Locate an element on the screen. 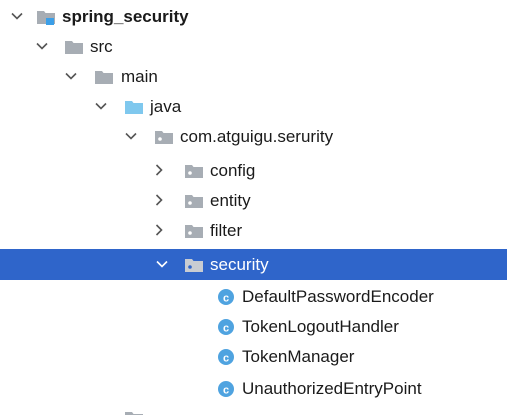 The image size is (507, 415). tree-item-entity: entity is located at coordinates (253, 201).